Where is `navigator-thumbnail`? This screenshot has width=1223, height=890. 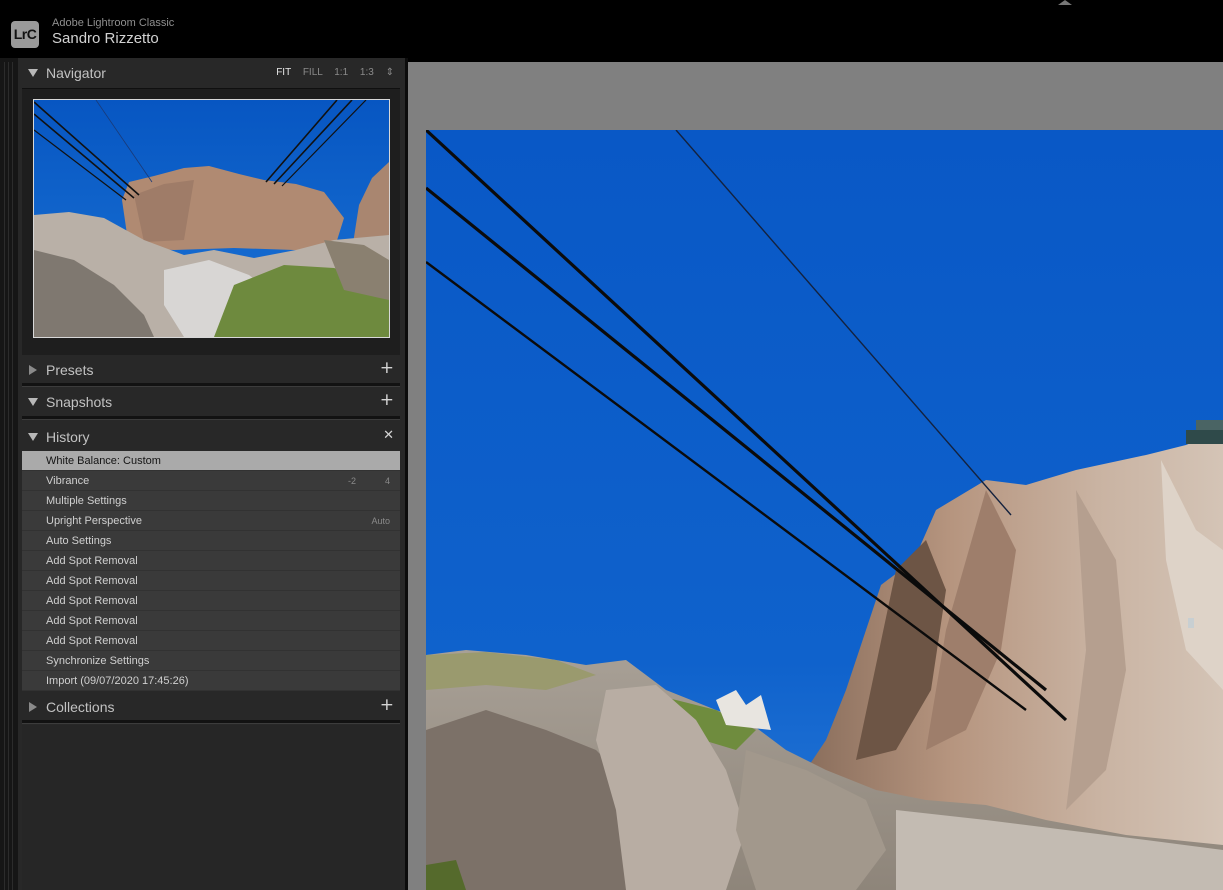
navigator-thumbnail is located at coordinates (211, 218).